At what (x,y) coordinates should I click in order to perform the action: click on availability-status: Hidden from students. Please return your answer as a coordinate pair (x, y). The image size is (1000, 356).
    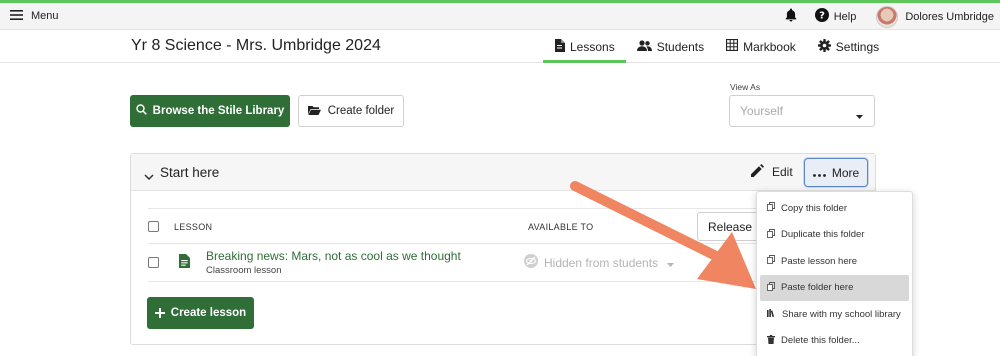
    Looking at the image, I should click on (601, 262).